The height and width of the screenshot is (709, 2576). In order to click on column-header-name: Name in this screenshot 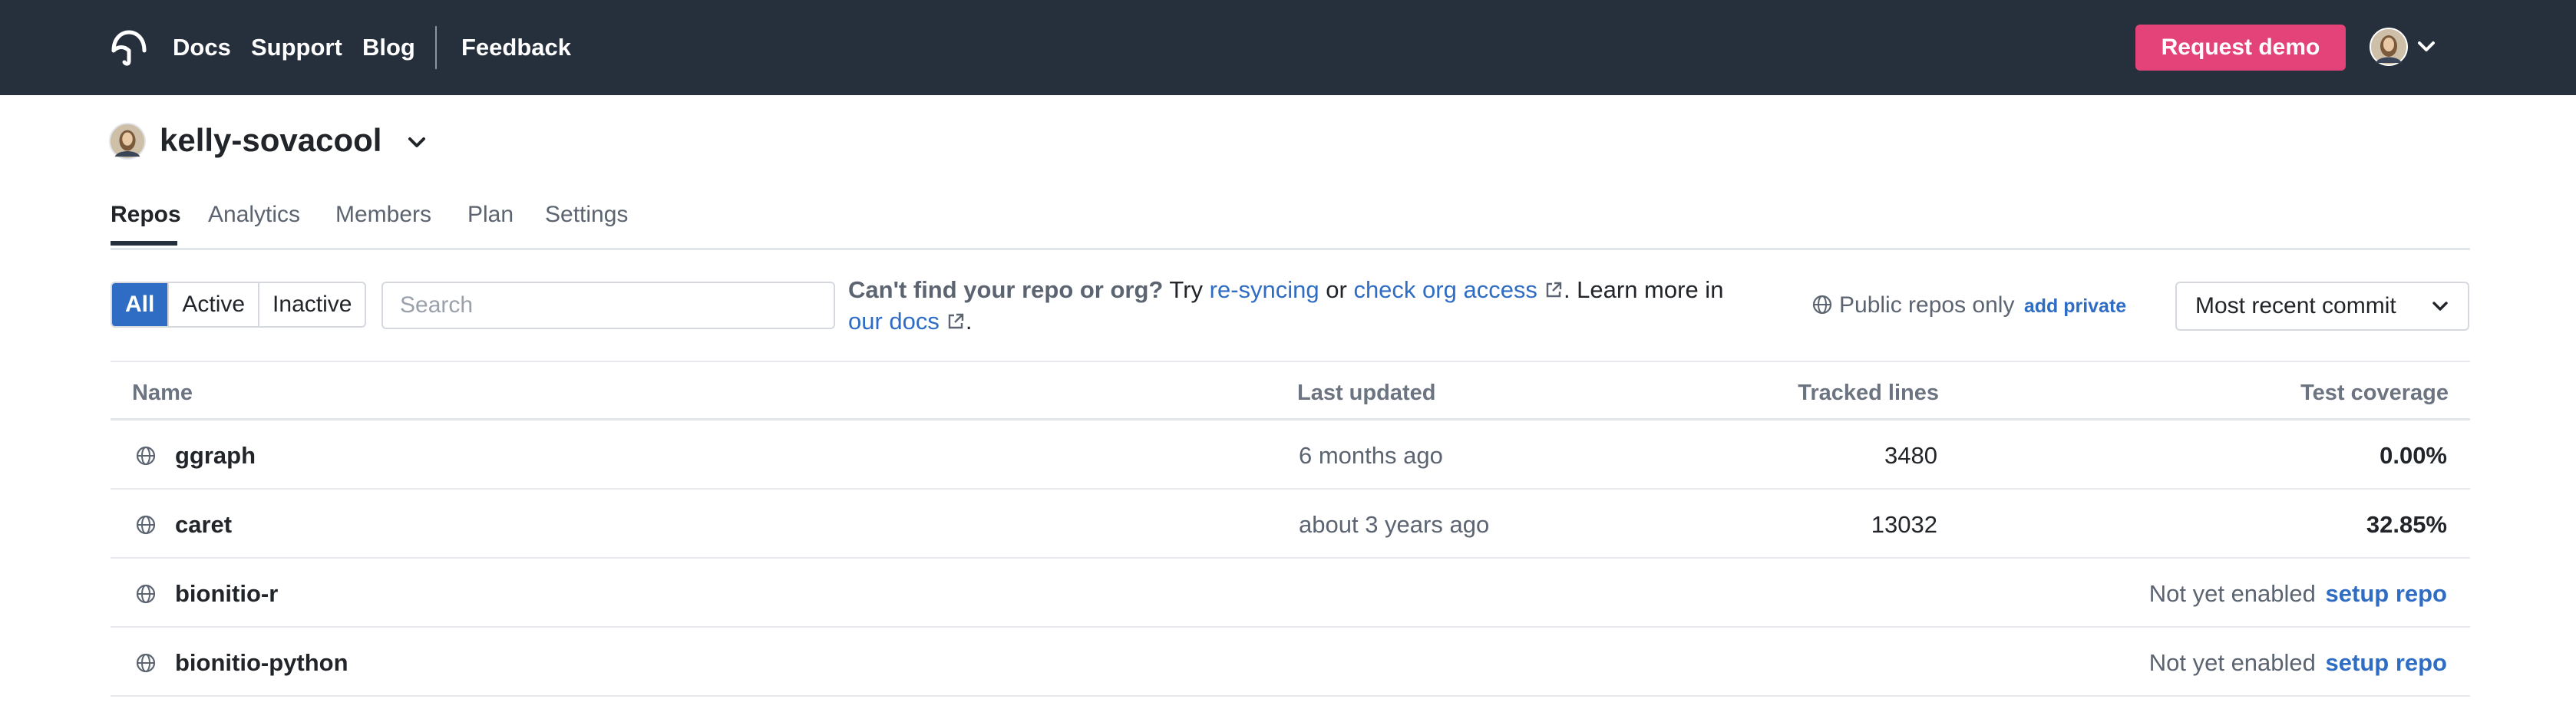, I will do `click(162, 393)`.